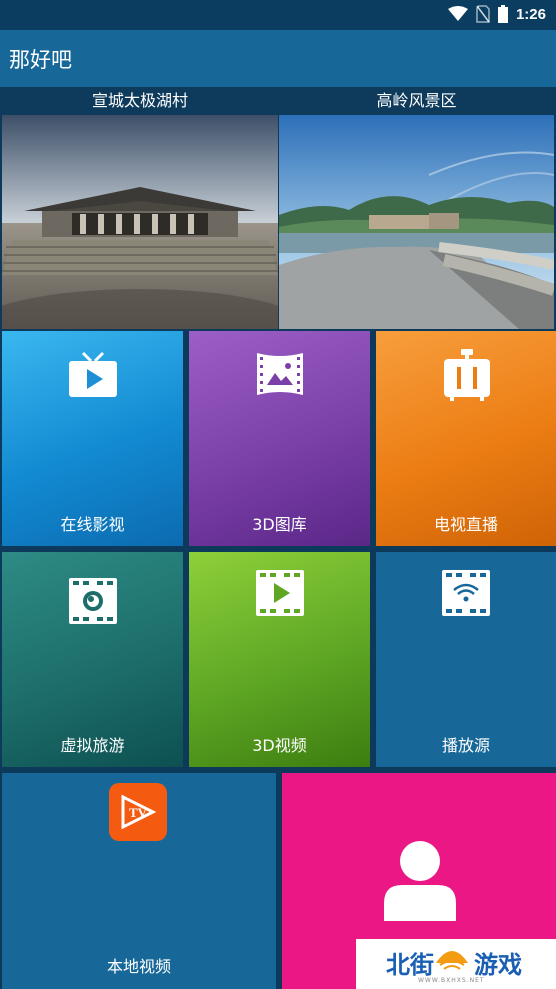 This screenshot has height=989, width=556. I want to click on panorama-film-icon, so click(280, 374).